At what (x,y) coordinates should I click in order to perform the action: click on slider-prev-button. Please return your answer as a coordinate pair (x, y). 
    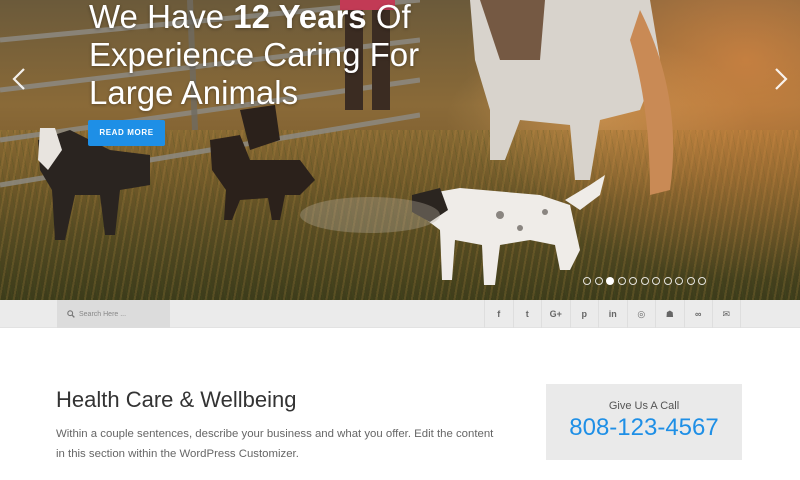
    Looking at the image, I should click on (19, 79).